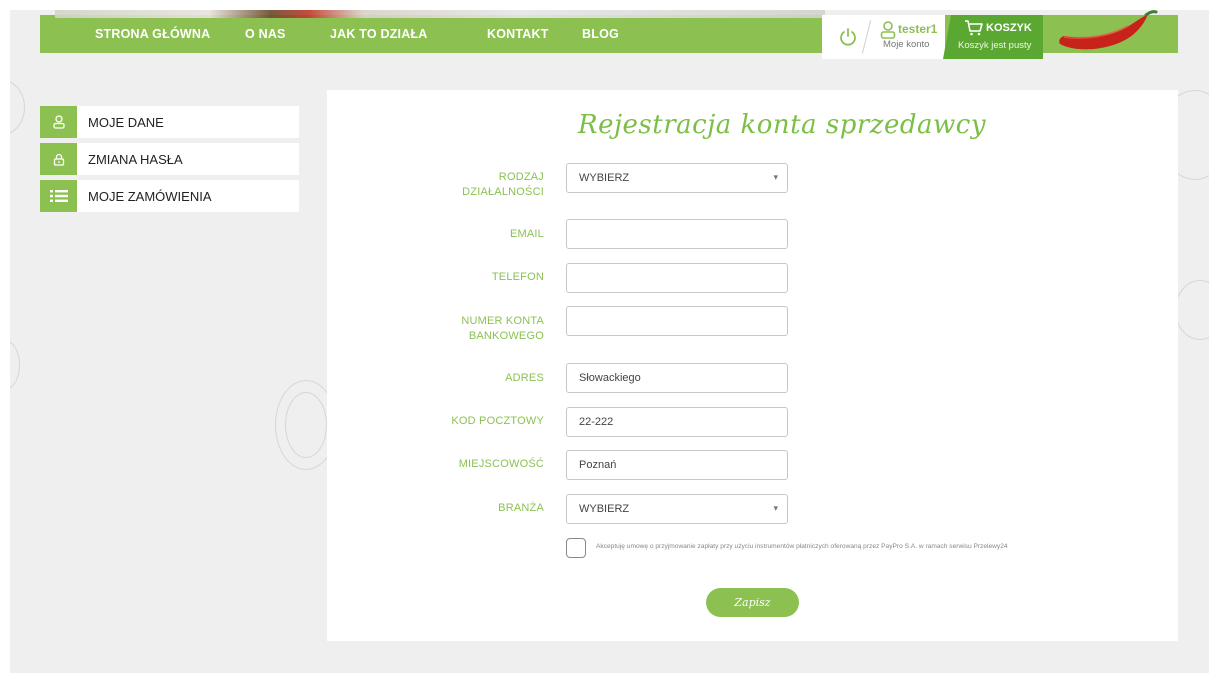  Describe the element at coordinates (576, 548) in the screenshot. I see `consent-checkbox` at that location.